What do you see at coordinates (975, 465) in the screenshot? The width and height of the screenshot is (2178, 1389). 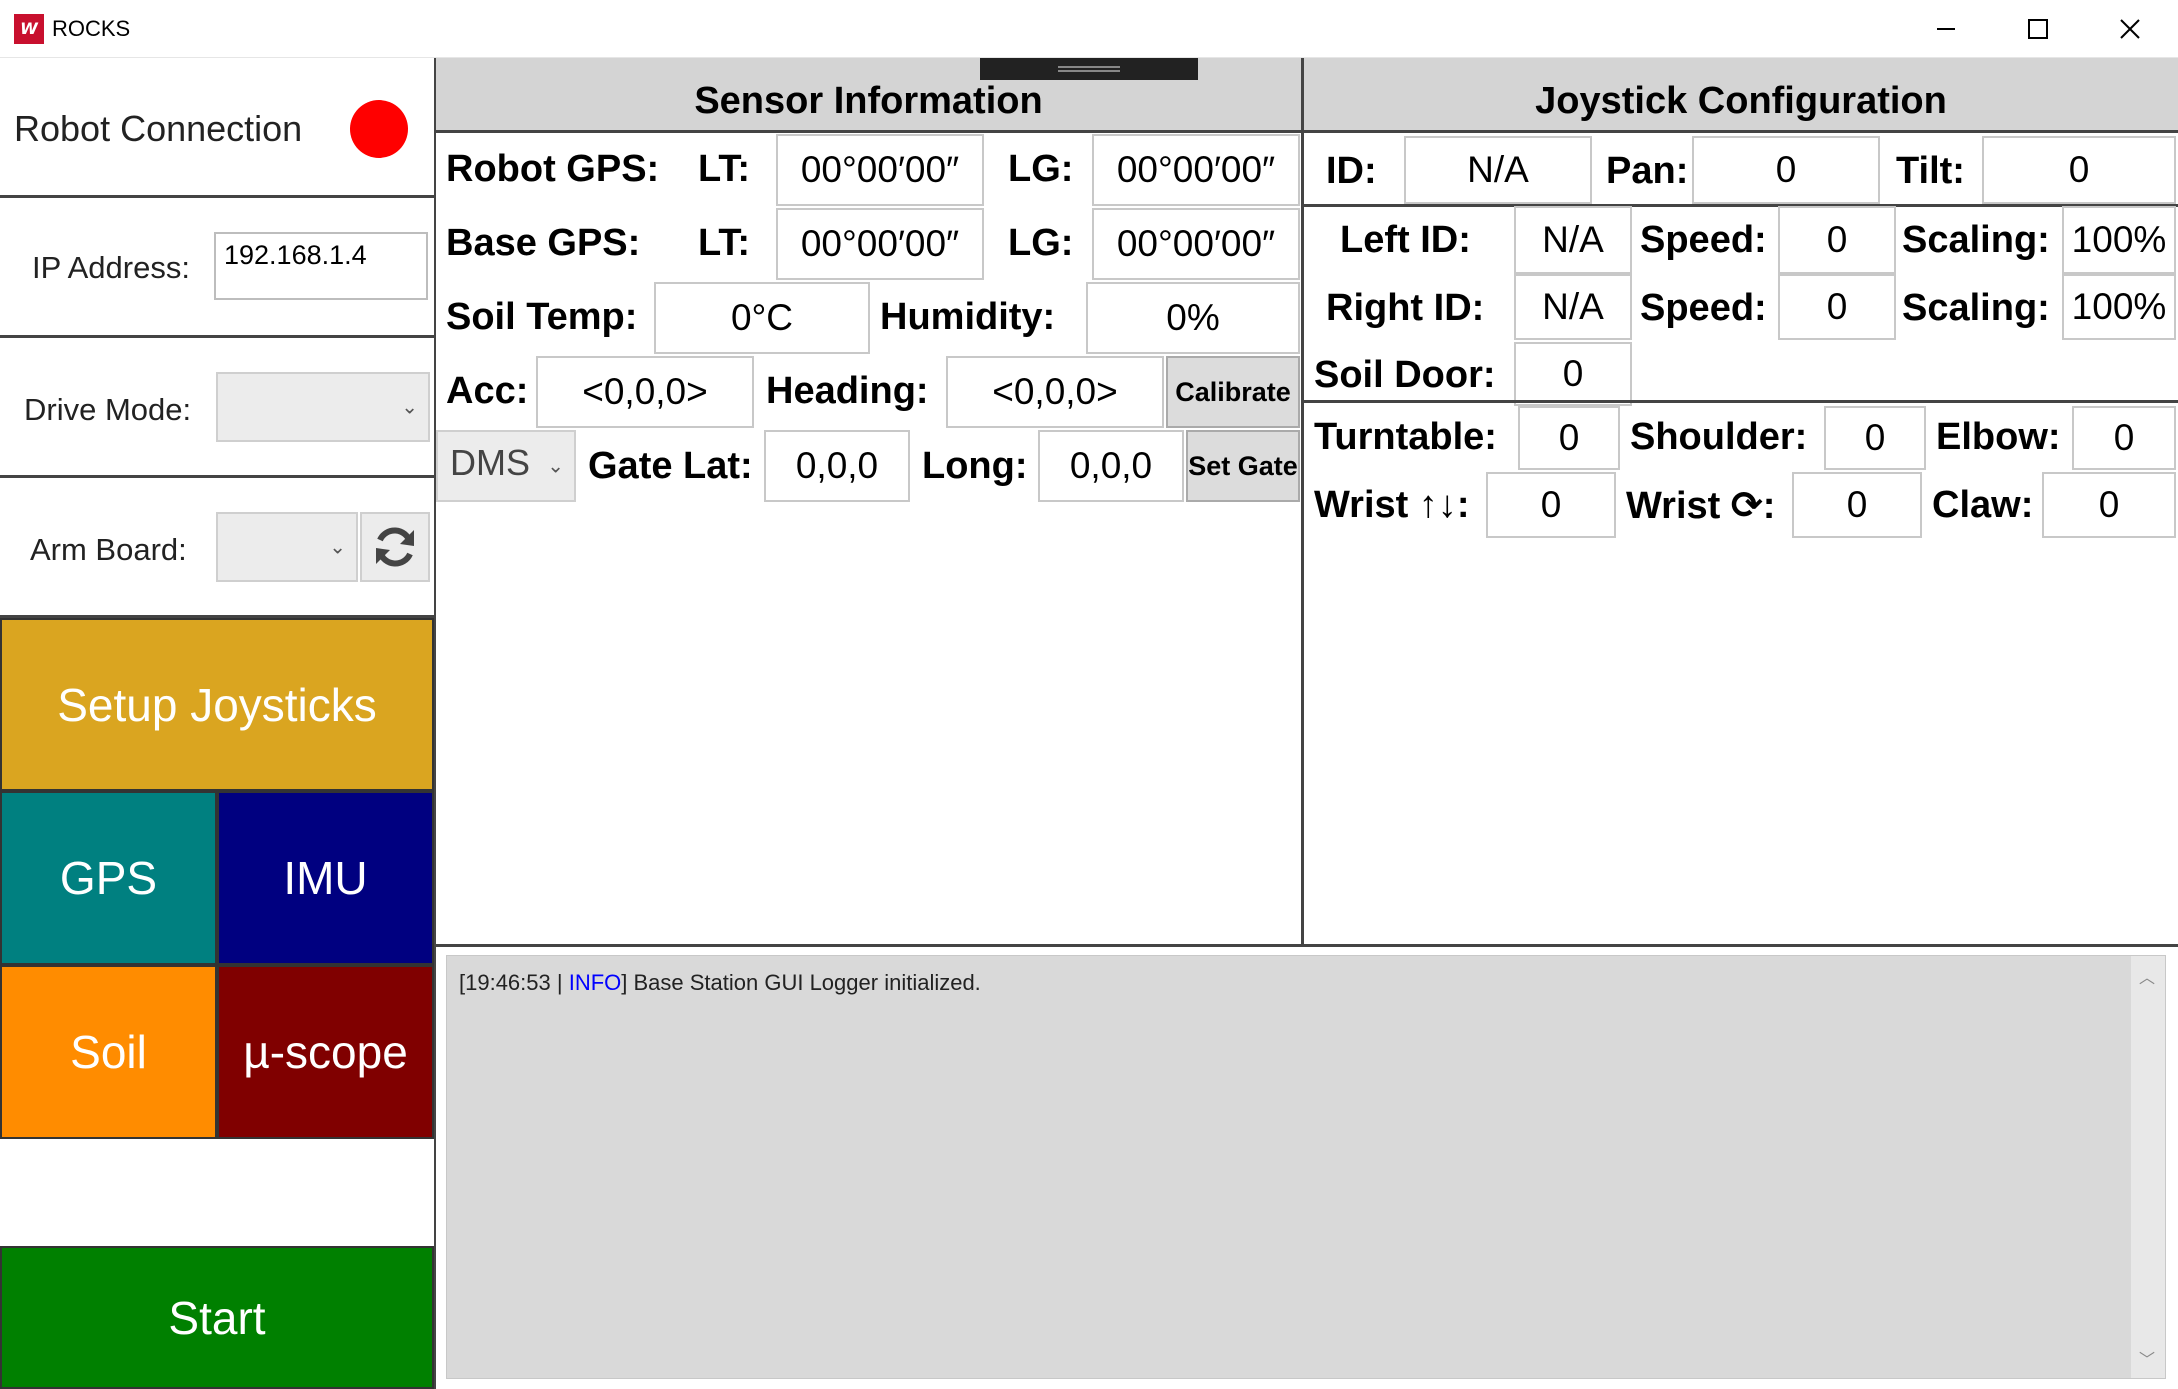 I see `gate-long-label: Long:` at bounding box center [975, 465].